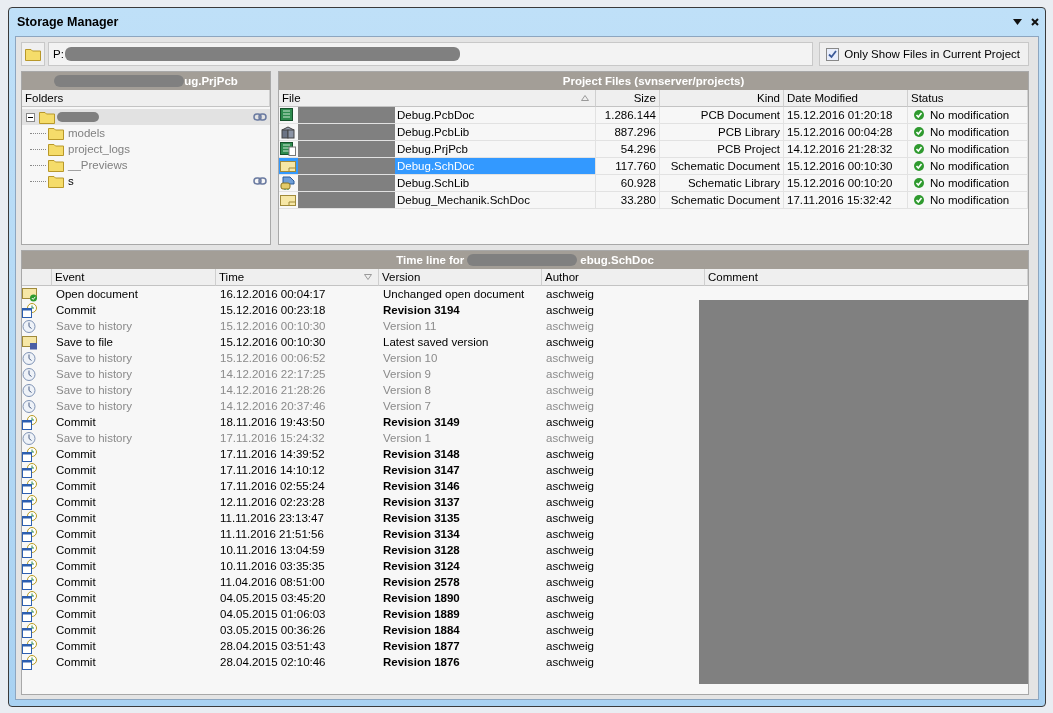 The height and width of the screenshot is (713, 1053). Describe the element at coordinates (437, 132) in the screenshot. I see `file-cell: Debug.PcbLib` at that location.